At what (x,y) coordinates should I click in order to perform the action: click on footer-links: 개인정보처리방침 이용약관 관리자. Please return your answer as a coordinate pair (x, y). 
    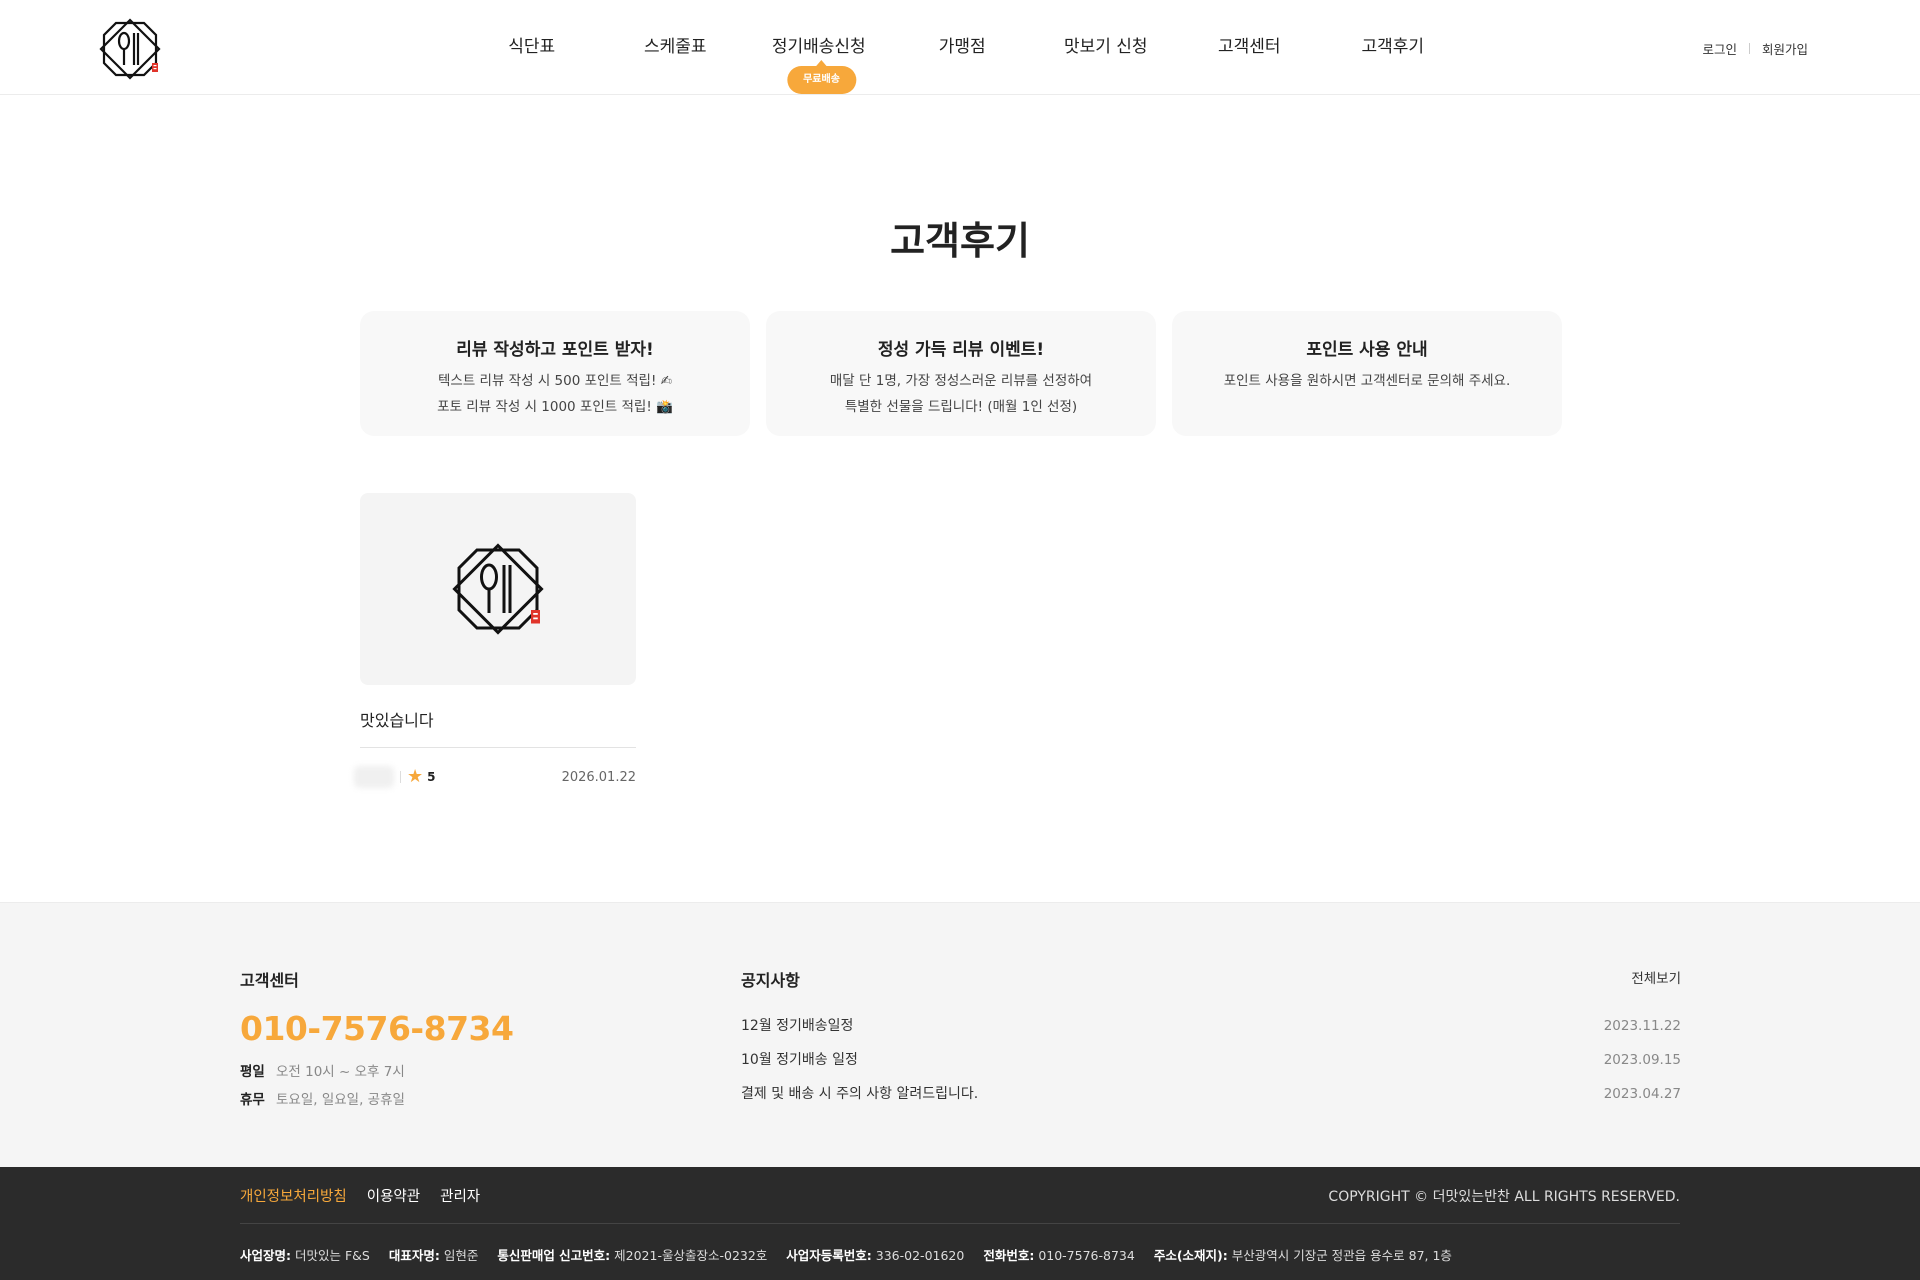
    Looking at the image, I should click on (360, 1195).